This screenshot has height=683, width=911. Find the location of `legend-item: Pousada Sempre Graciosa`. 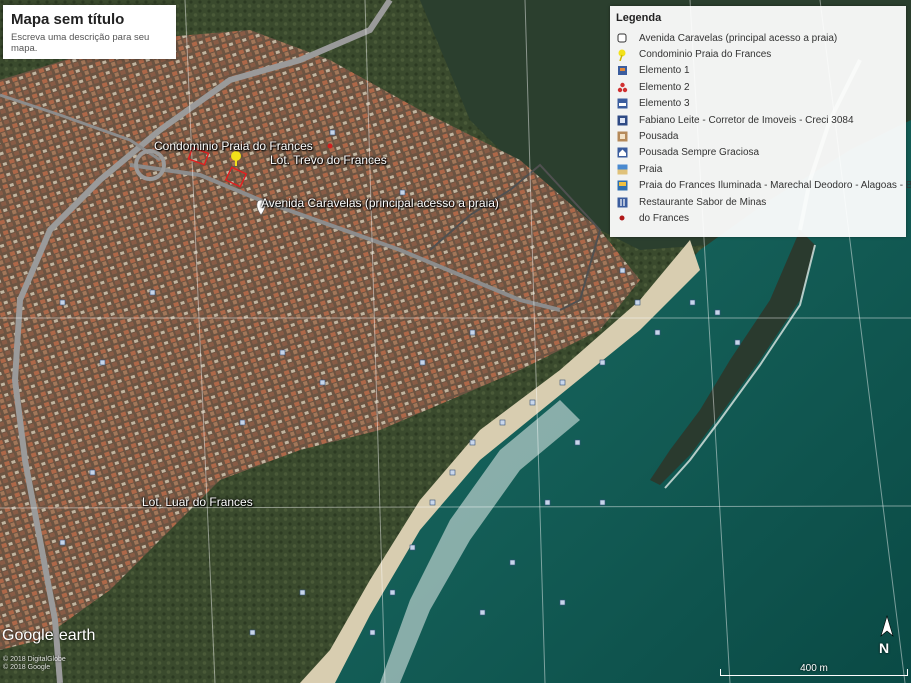

legend-item: Pousada Sempre Graciosa is located at coordinates (758, 153).